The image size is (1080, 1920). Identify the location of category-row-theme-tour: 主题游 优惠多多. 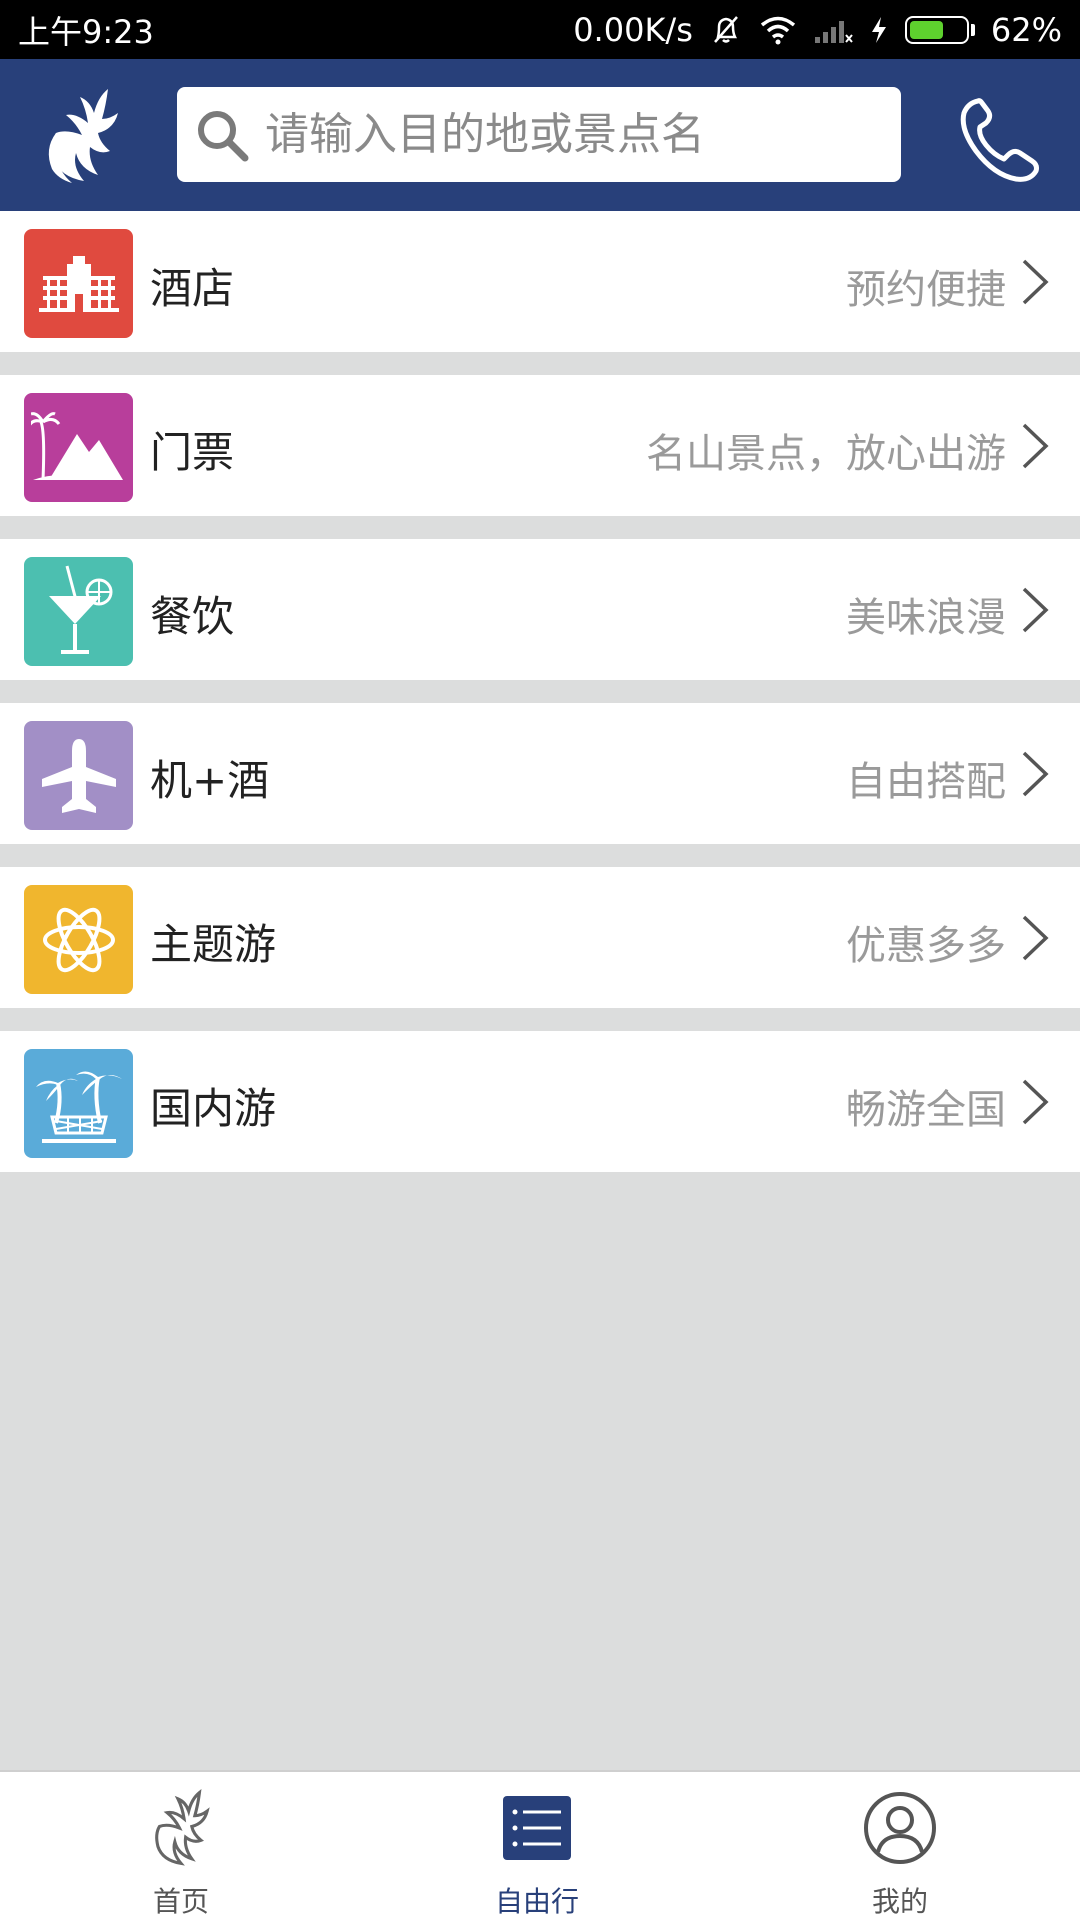
(540, 937).